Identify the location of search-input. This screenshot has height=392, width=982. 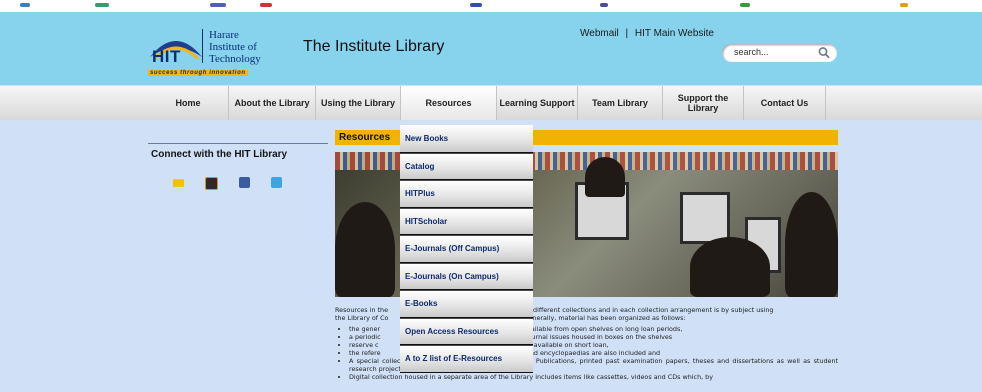
(774, 52).